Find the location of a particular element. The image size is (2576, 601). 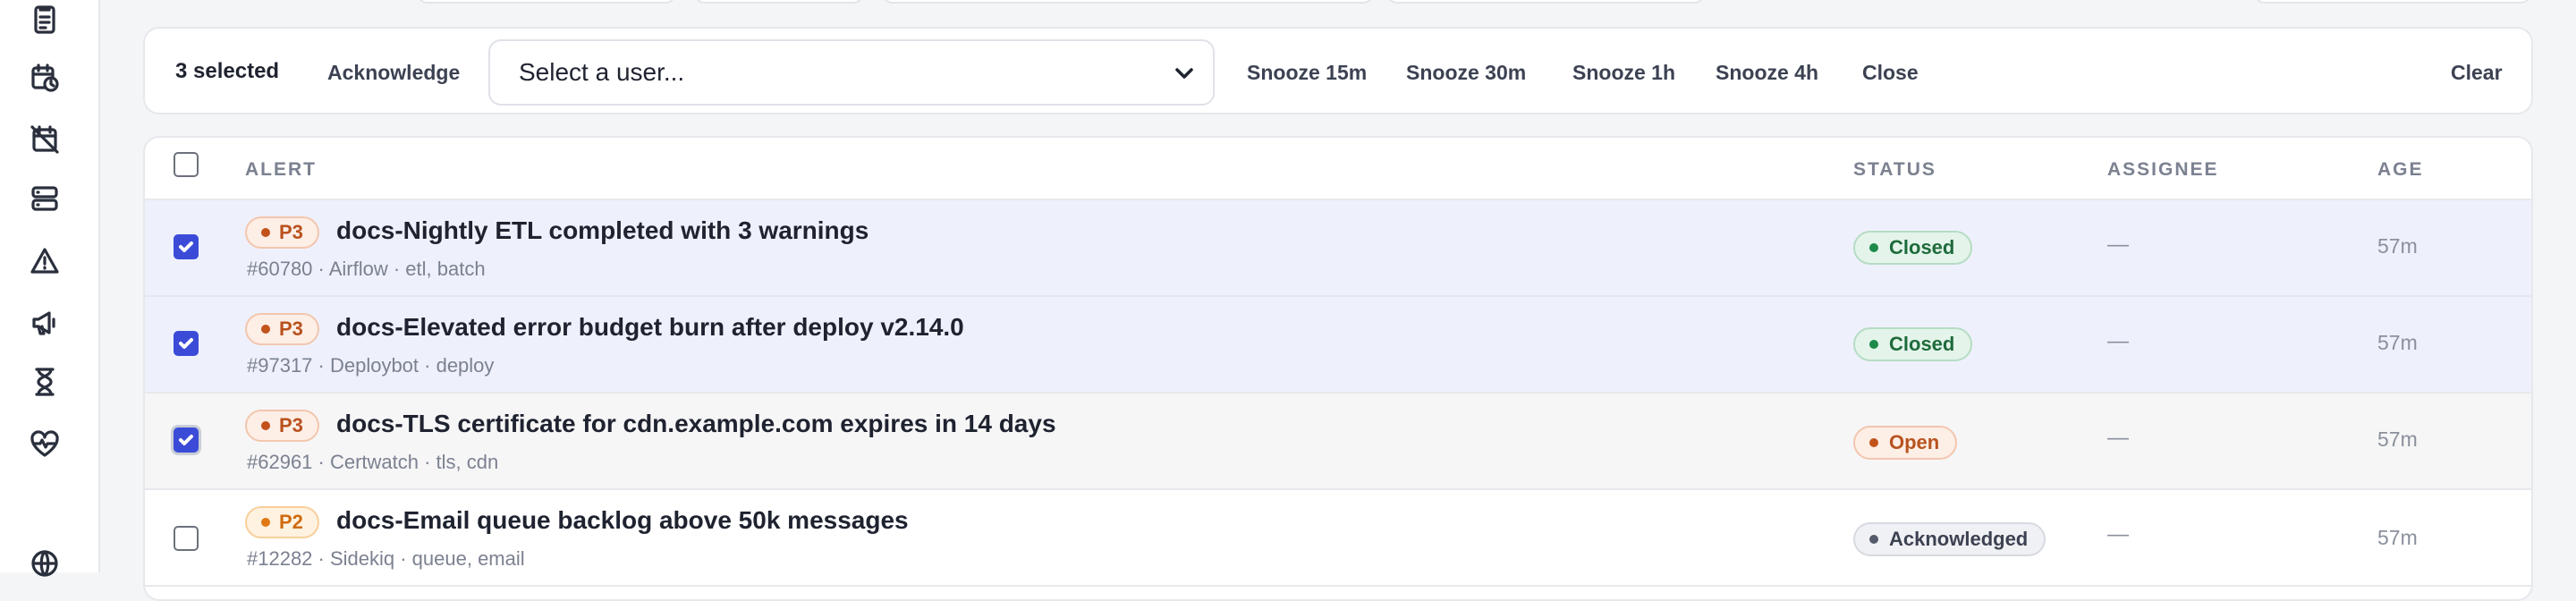

calendar-clock-icon is located at coordinates (45, 78).